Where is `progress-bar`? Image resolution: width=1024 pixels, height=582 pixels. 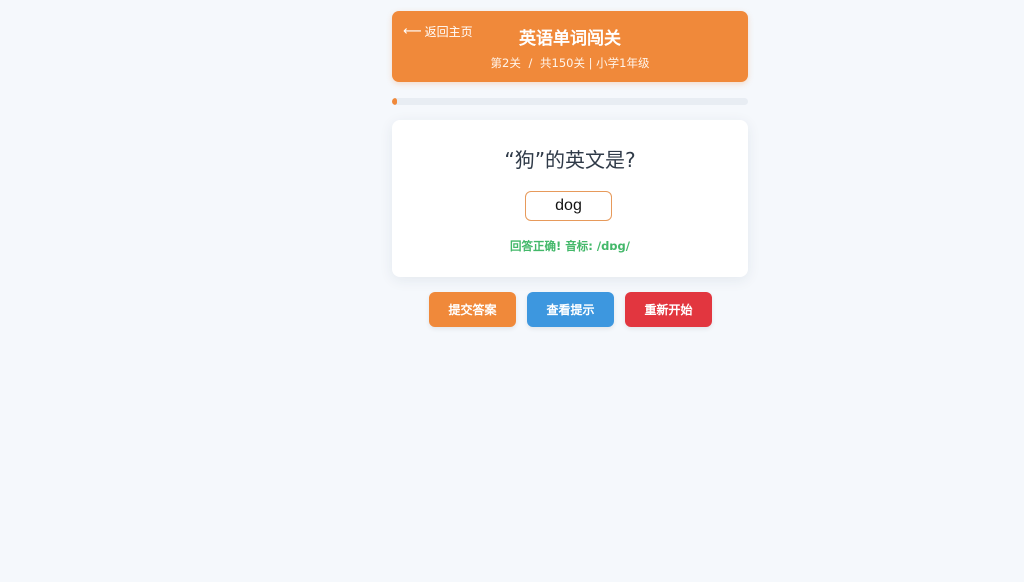 progress-bar is located at coordinates (570, 101).